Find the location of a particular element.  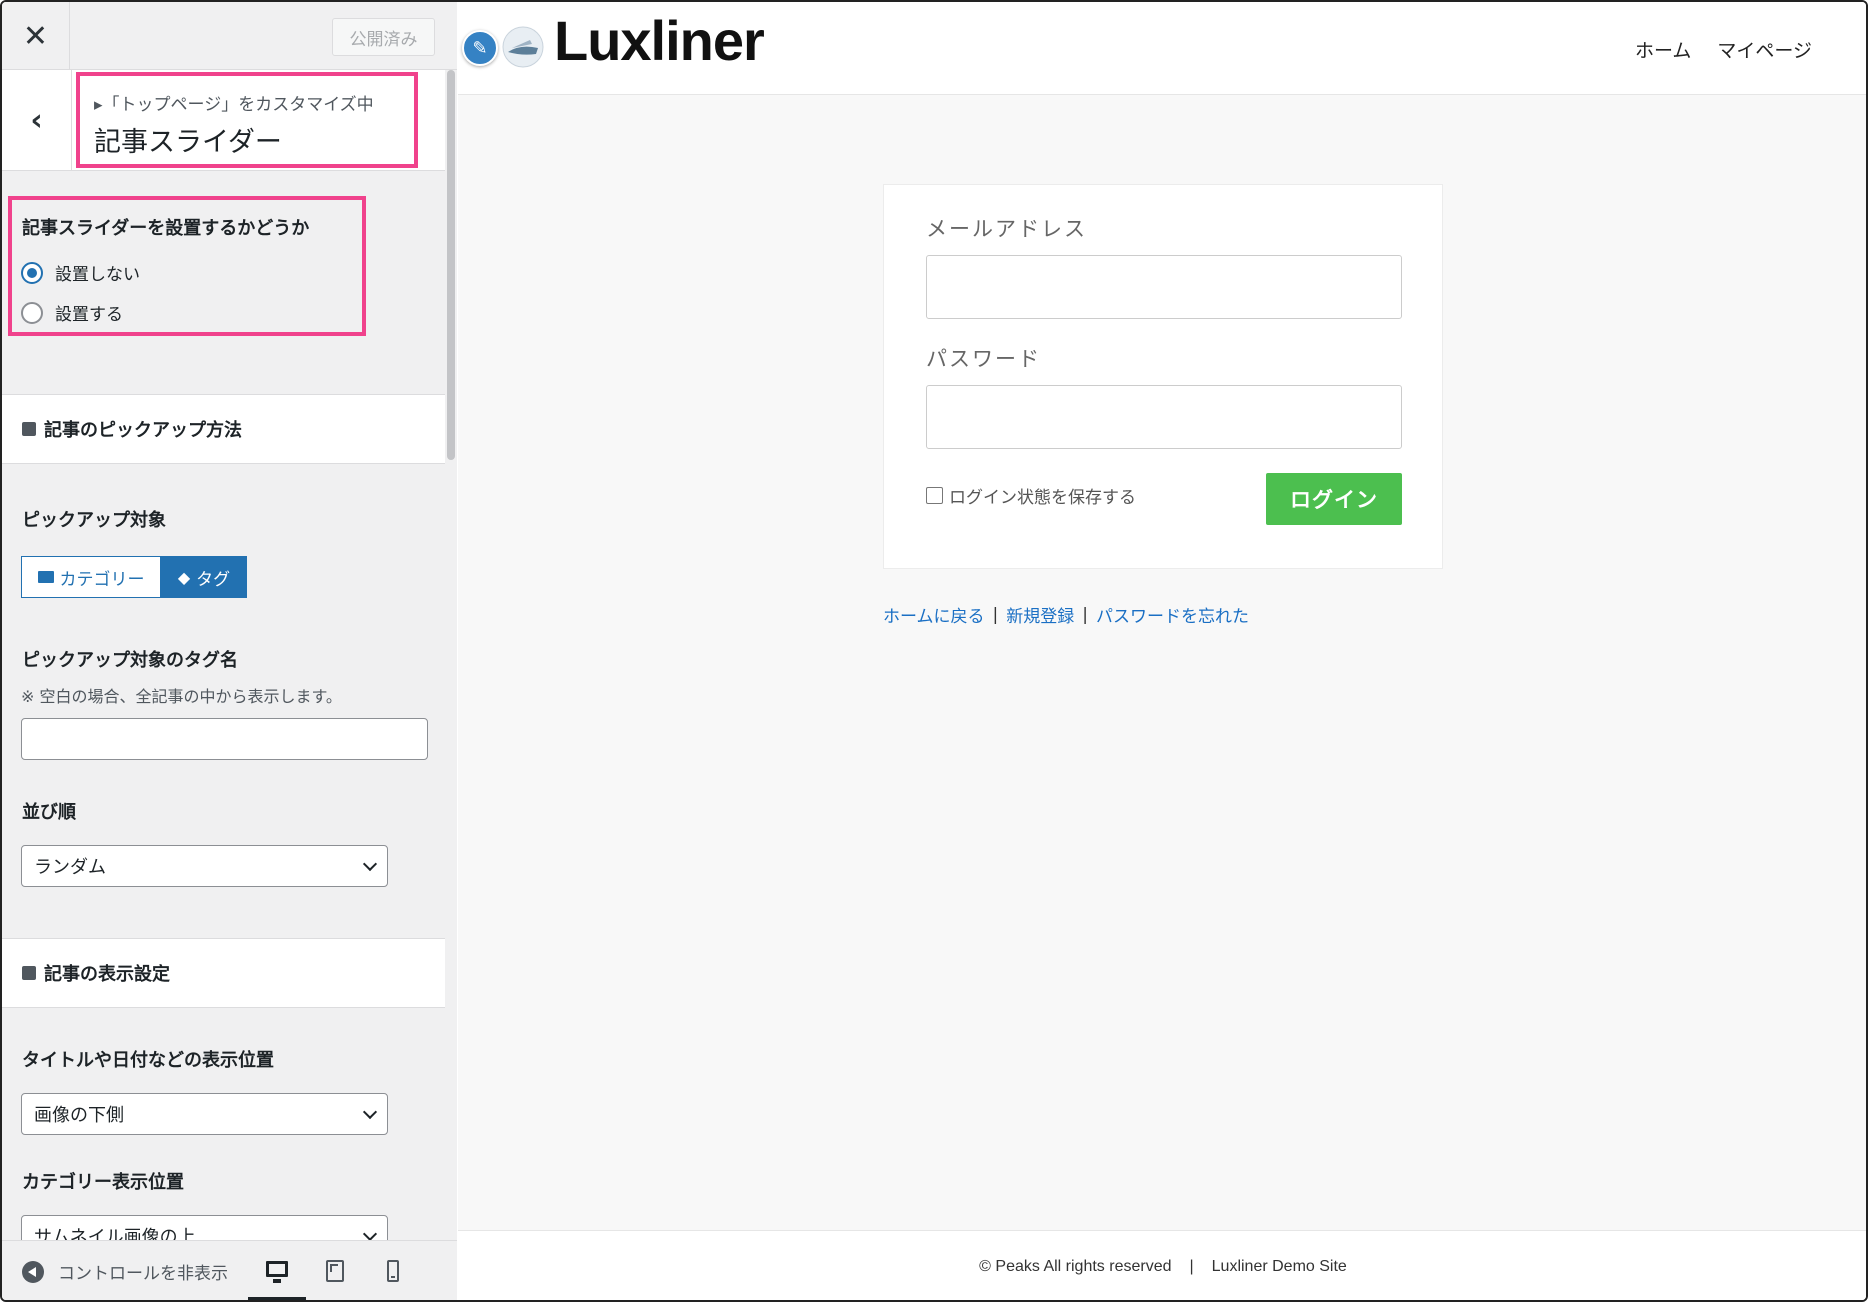

category-position-label: カテゴリー表示位置 is located at coordinates (103, 1182).